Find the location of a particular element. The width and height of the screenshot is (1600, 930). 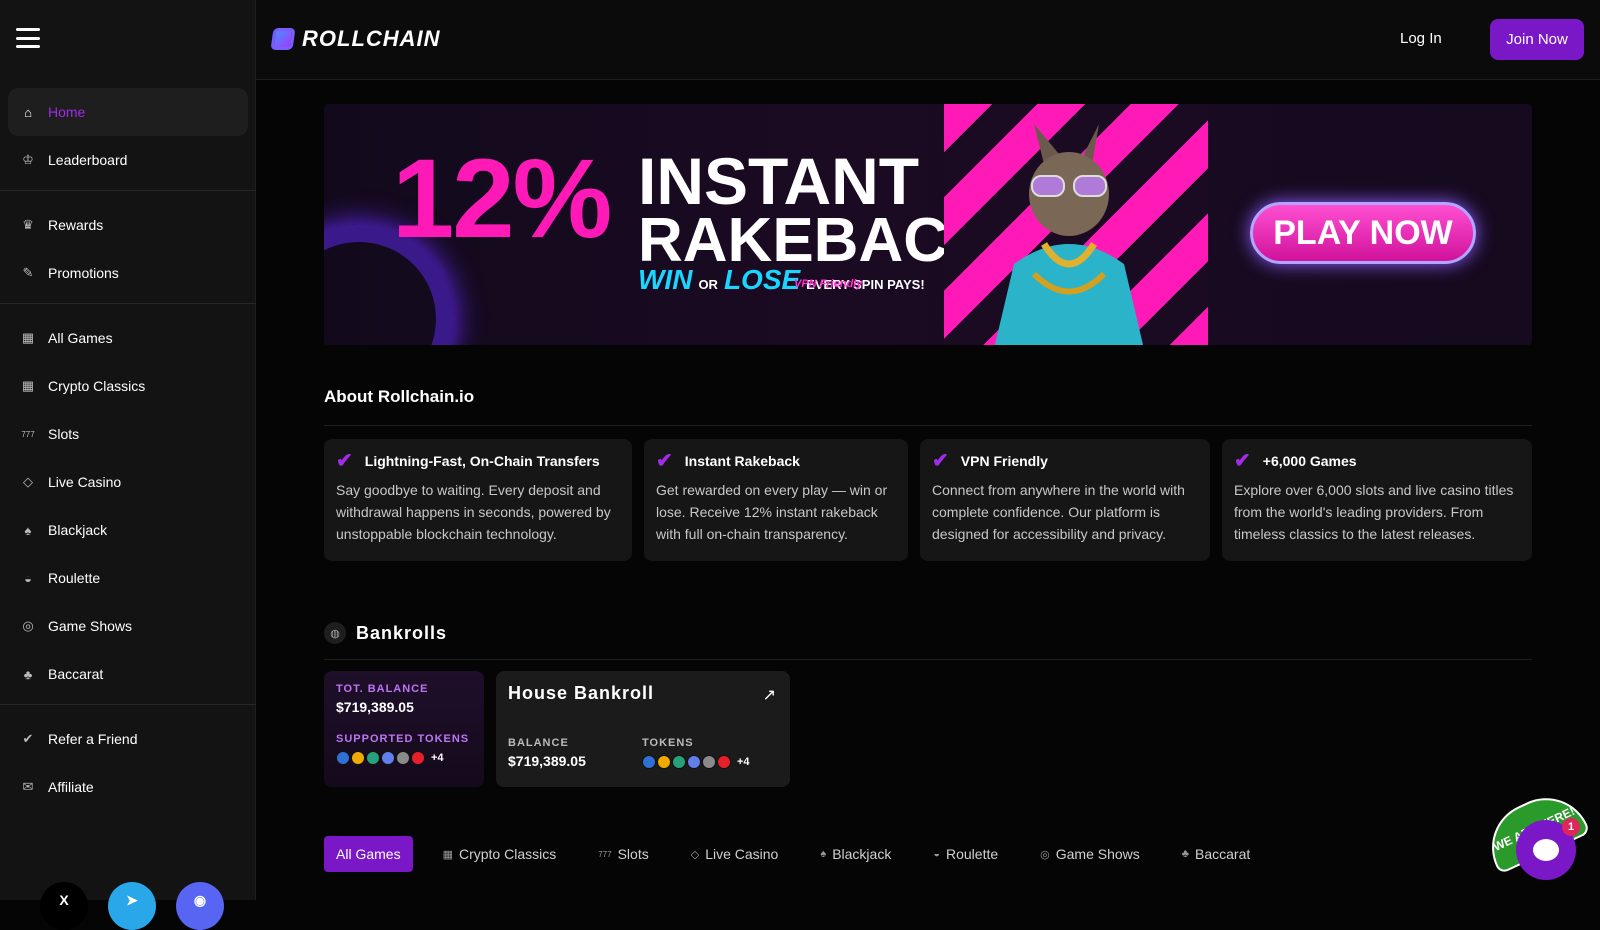

house-bankroll-title: House Bankroll is located at coordinates (581, 693).